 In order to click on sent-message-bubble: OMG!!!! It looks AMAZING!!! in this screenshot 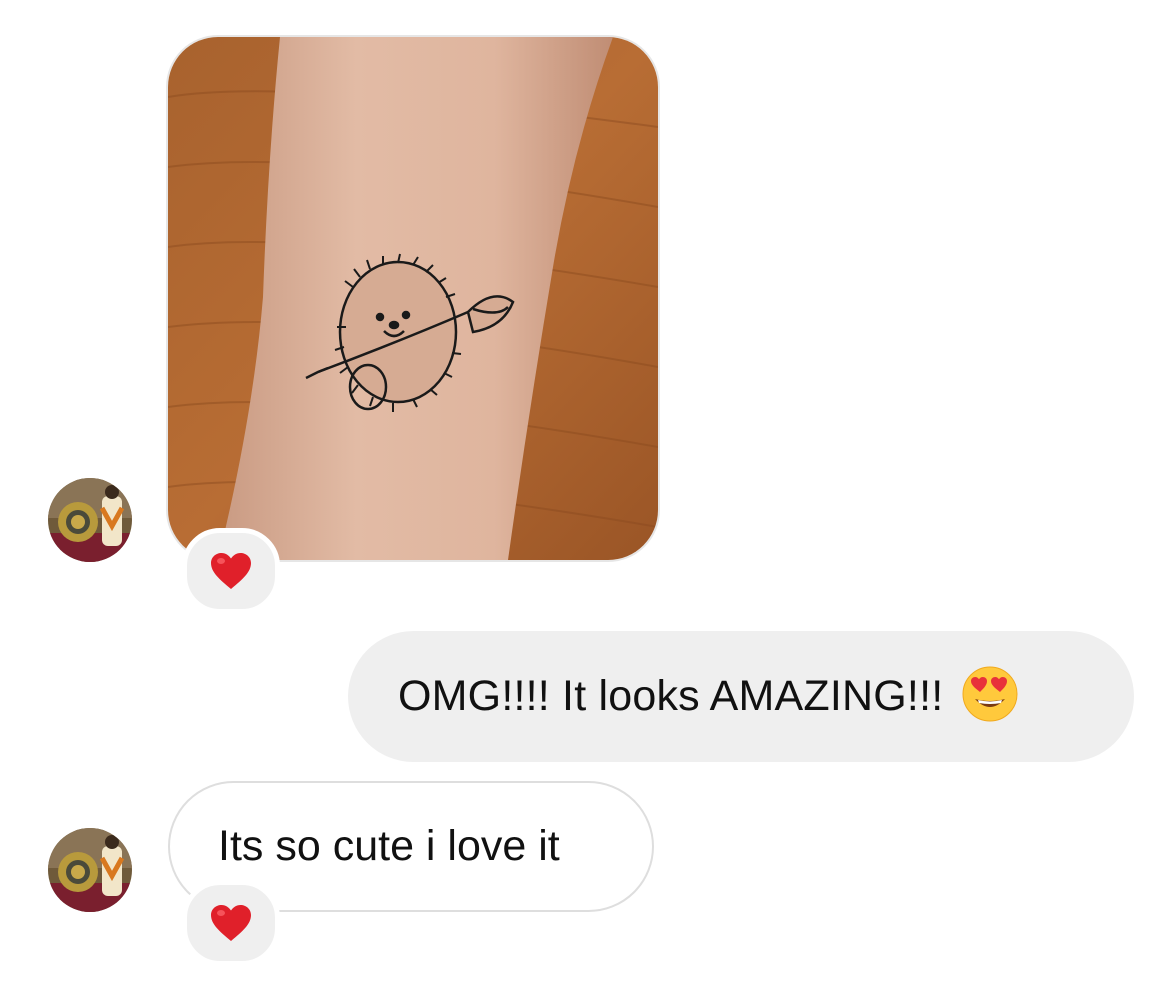, I will do `click(741, 696)`.